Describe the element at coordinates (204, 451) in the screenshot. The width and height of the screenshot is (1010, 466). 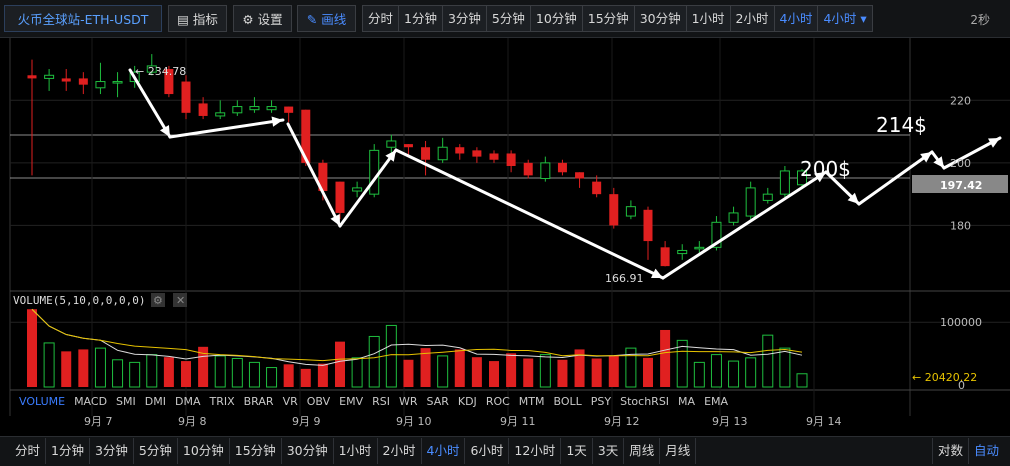
I see `bottom-period-4: 10分钟` at that location.